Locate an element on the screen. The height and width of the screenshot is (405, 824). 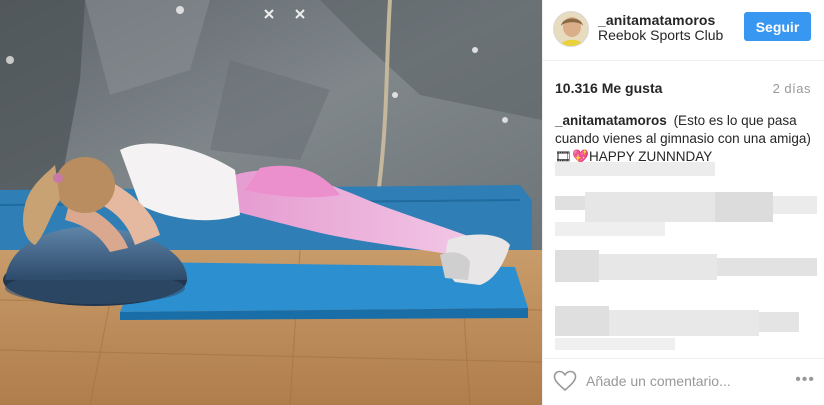
header-username: _anitamatamoros is located at coordinates (656, 20).